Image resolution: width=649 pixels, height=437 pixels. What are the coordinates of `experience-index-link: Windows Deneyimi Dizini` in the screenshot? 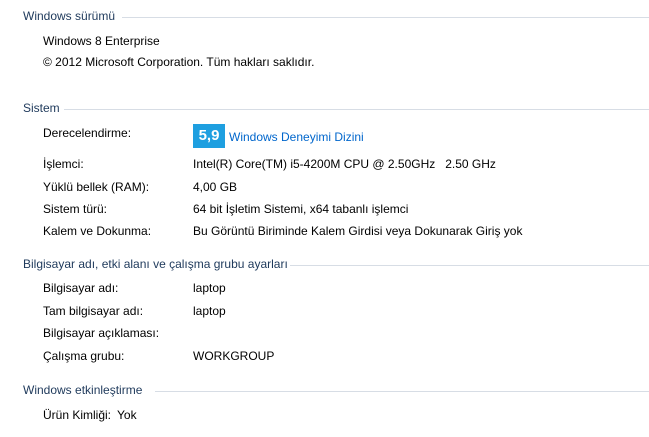 It's located at (296, 137).